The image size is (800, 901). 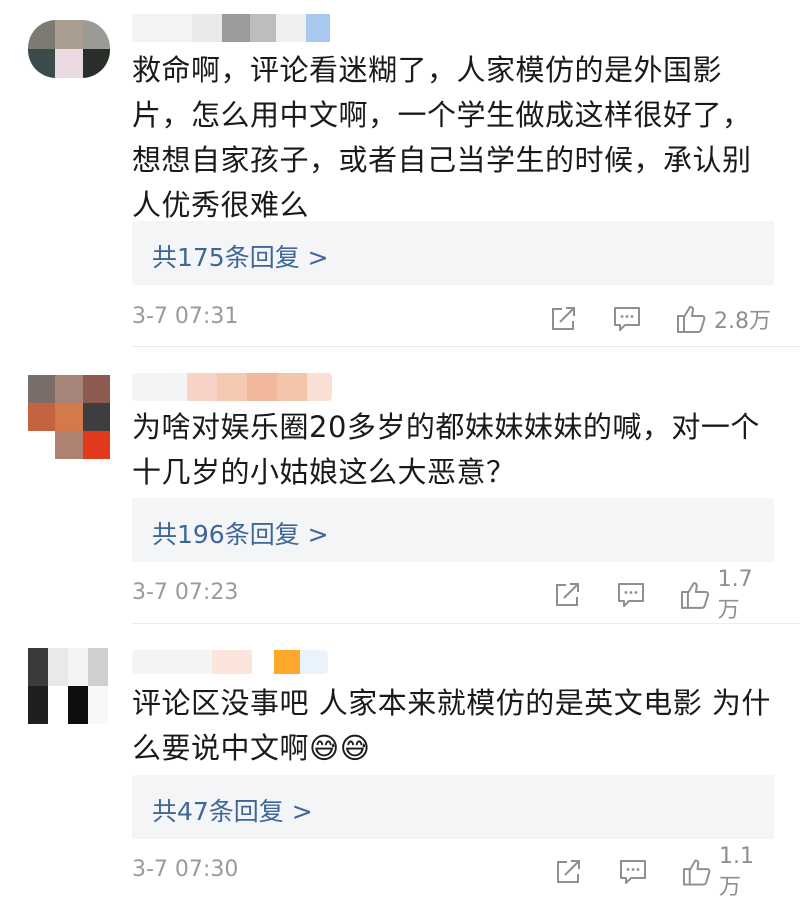 What do you see at coordinates (453, 253) in the screenshot?
I see `replies-link: 共175条回复 >` at bounding box center [453, 253].